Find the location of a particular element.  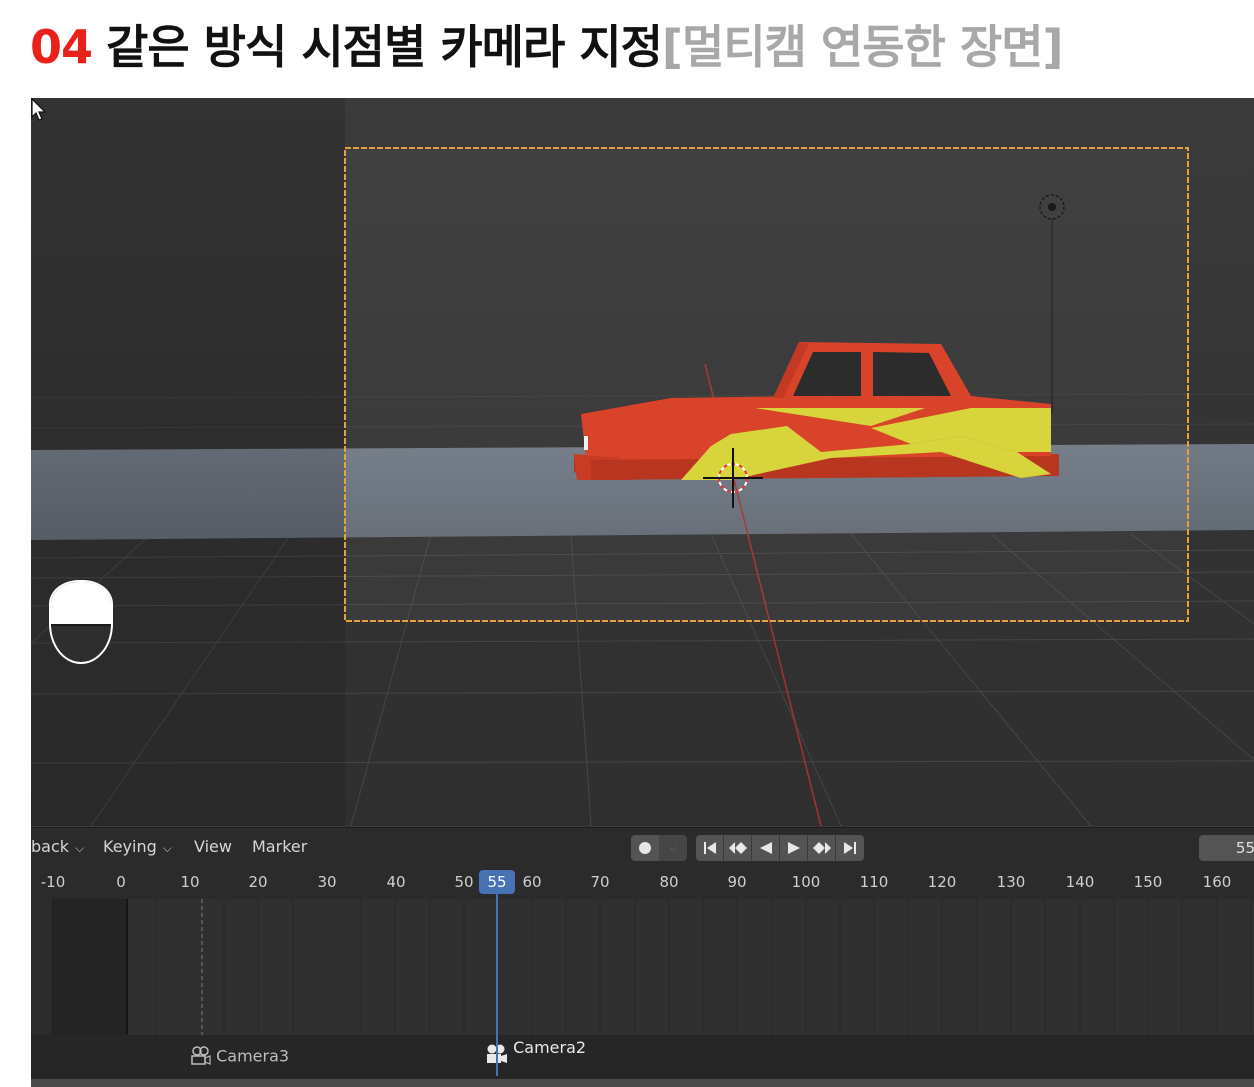

gizmo-top is located at coordinates (81, 603).